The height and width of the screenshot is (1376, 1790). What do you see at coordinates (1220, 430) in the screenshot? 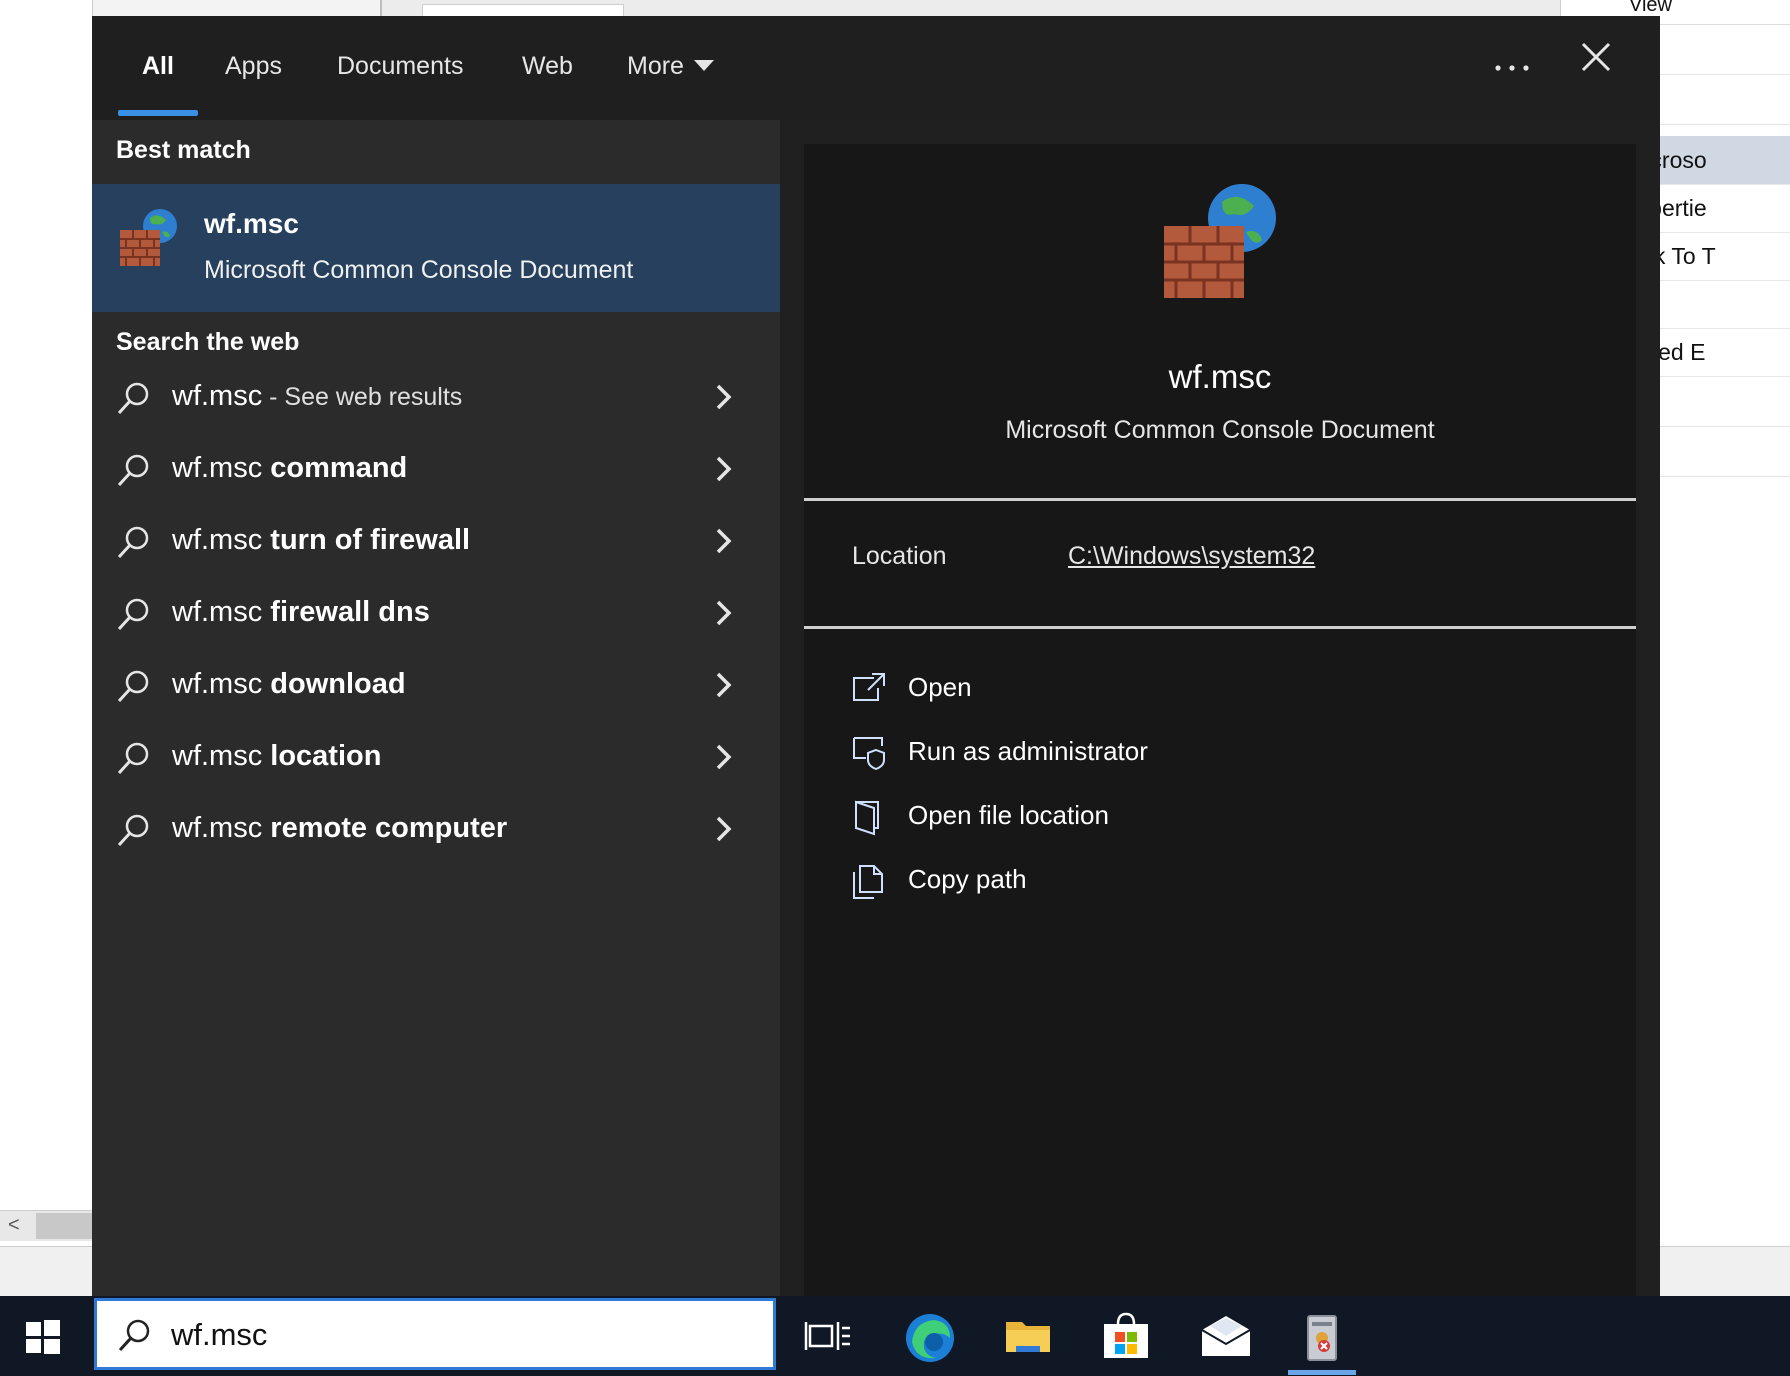
I see `preview-app-type: Microsoft Common Console Document` at bounding box center [1220, 430].